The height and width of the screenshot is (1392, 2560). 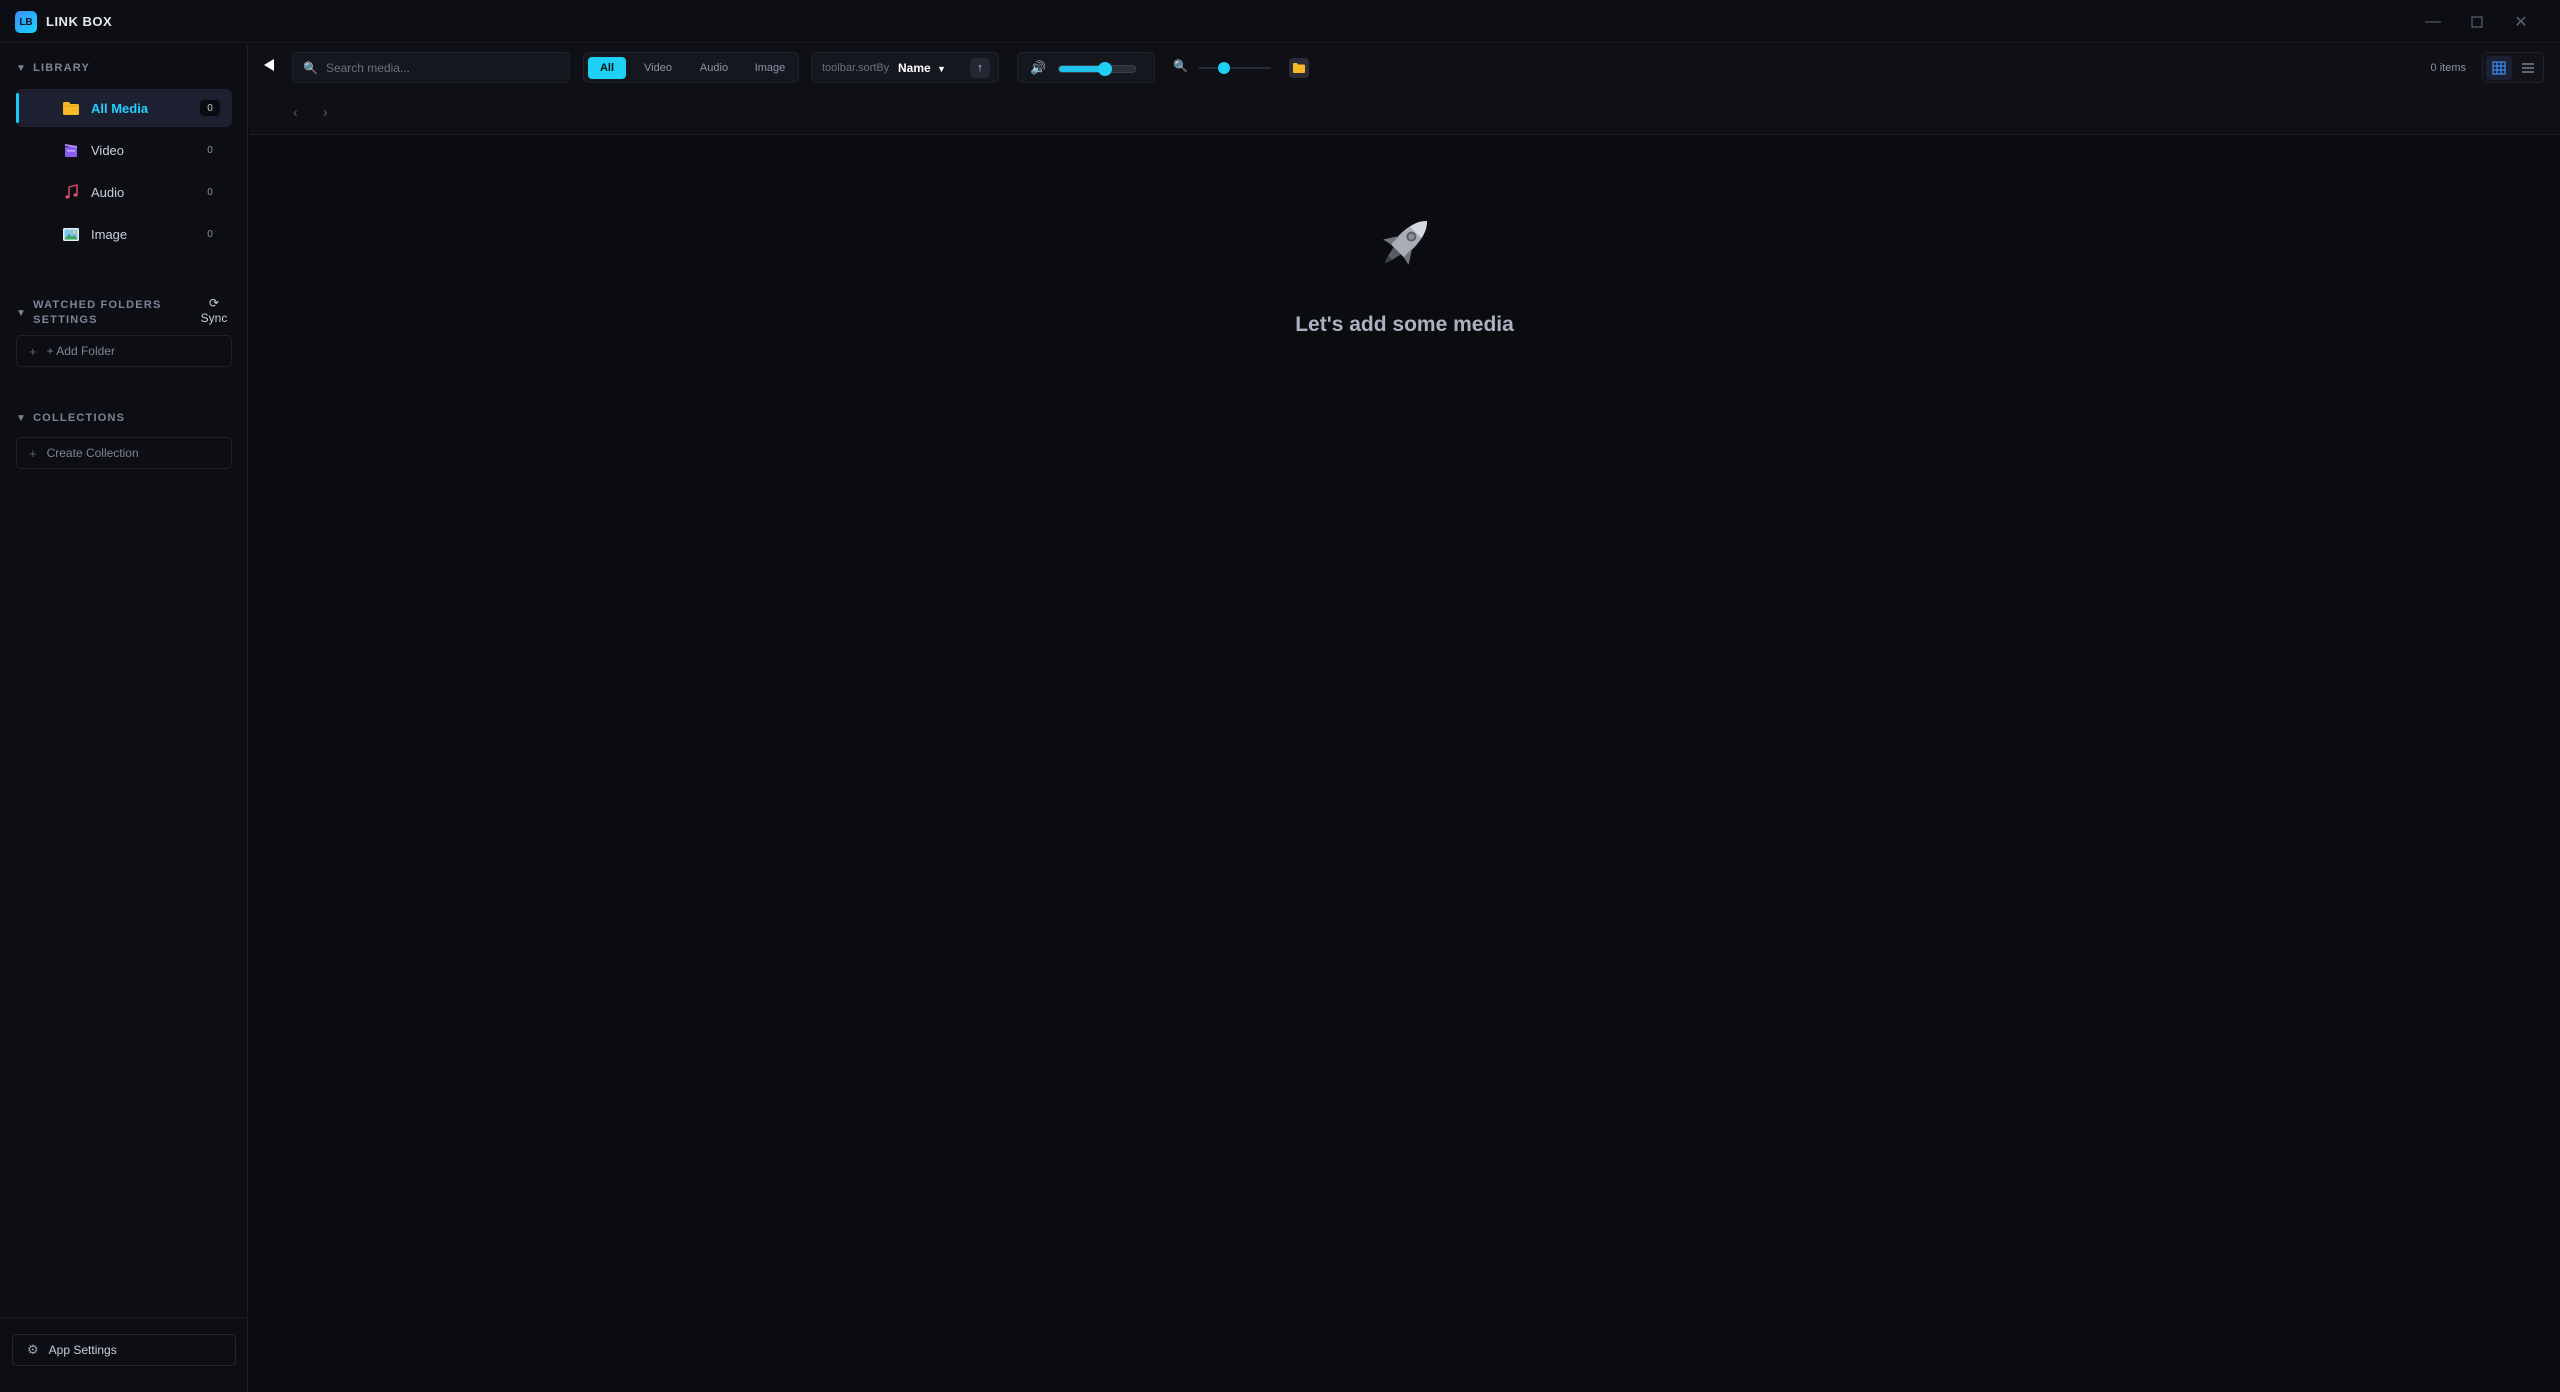 I want to click on search-icon: 🔍, so click(x=310, y=67).